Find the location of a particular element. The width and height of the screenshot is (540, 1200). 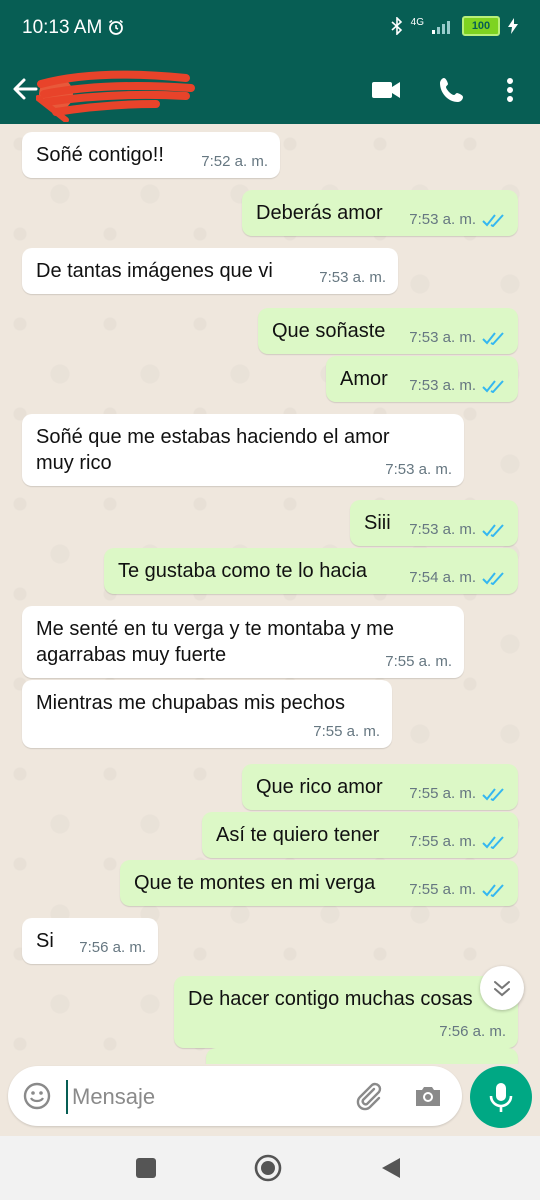

message-outgoing: Así te quiero tener 7:55 a. m. is located at coordinates (360, 835).